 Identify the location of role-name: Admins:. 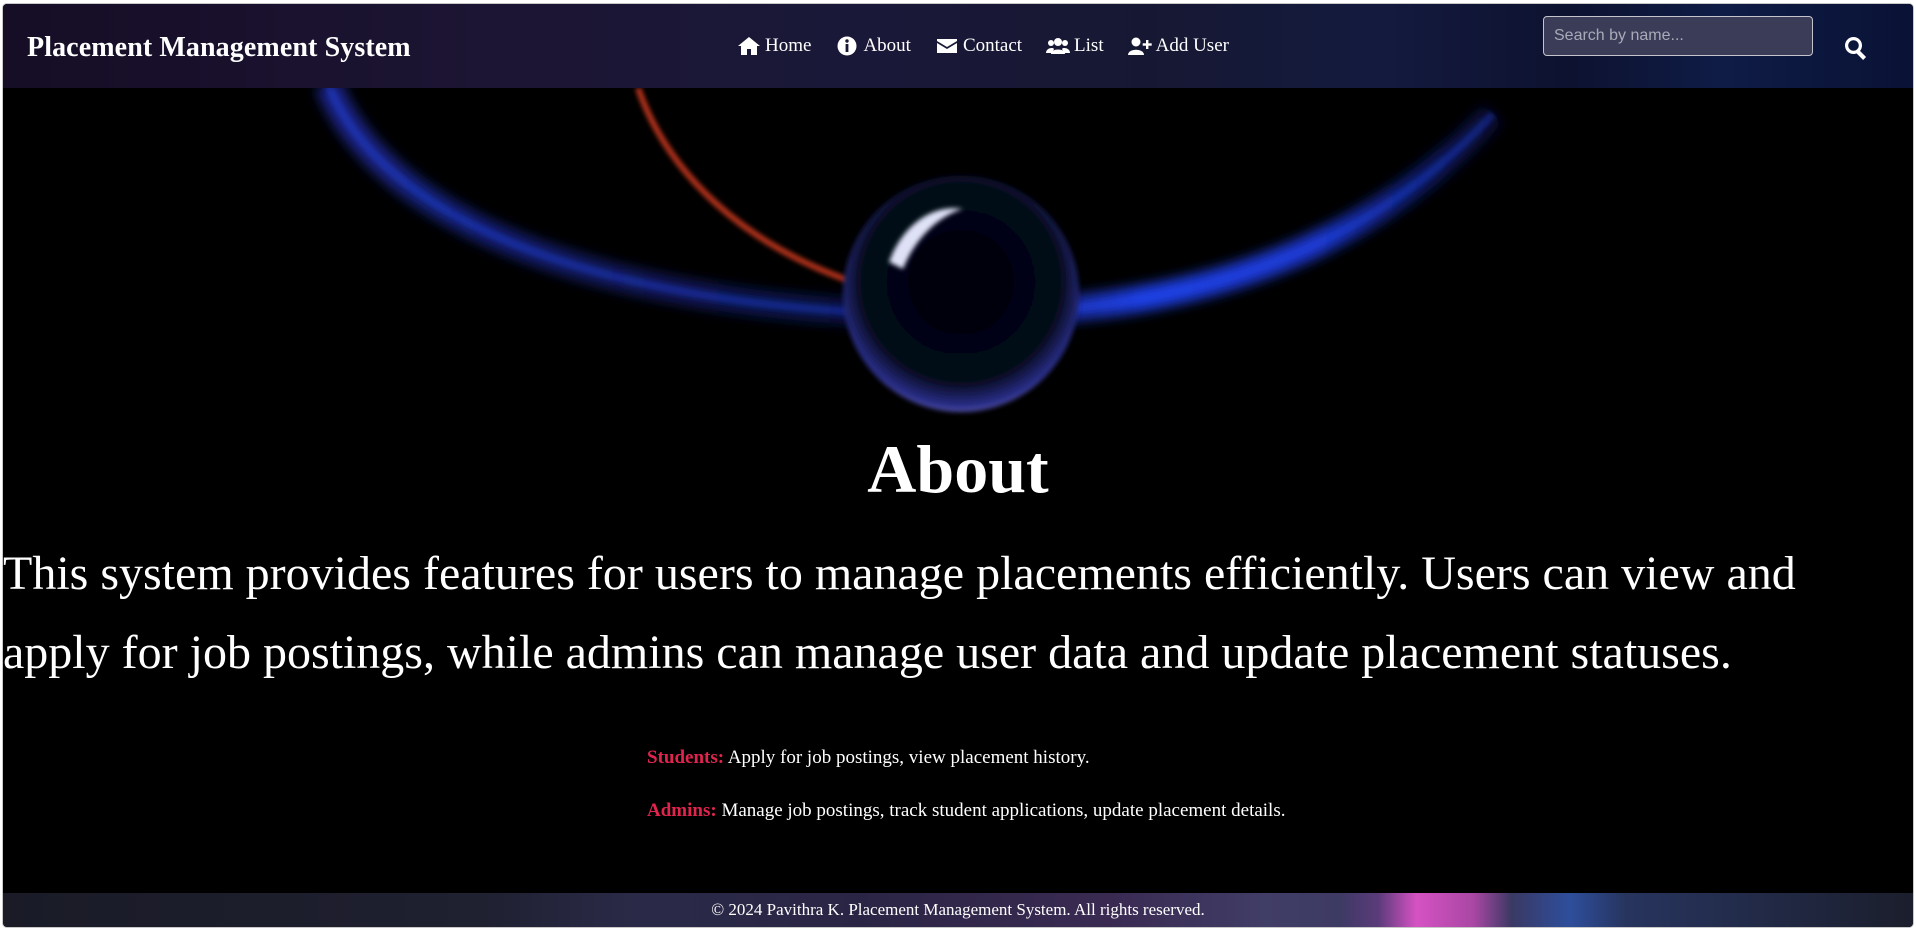
(682, 810).